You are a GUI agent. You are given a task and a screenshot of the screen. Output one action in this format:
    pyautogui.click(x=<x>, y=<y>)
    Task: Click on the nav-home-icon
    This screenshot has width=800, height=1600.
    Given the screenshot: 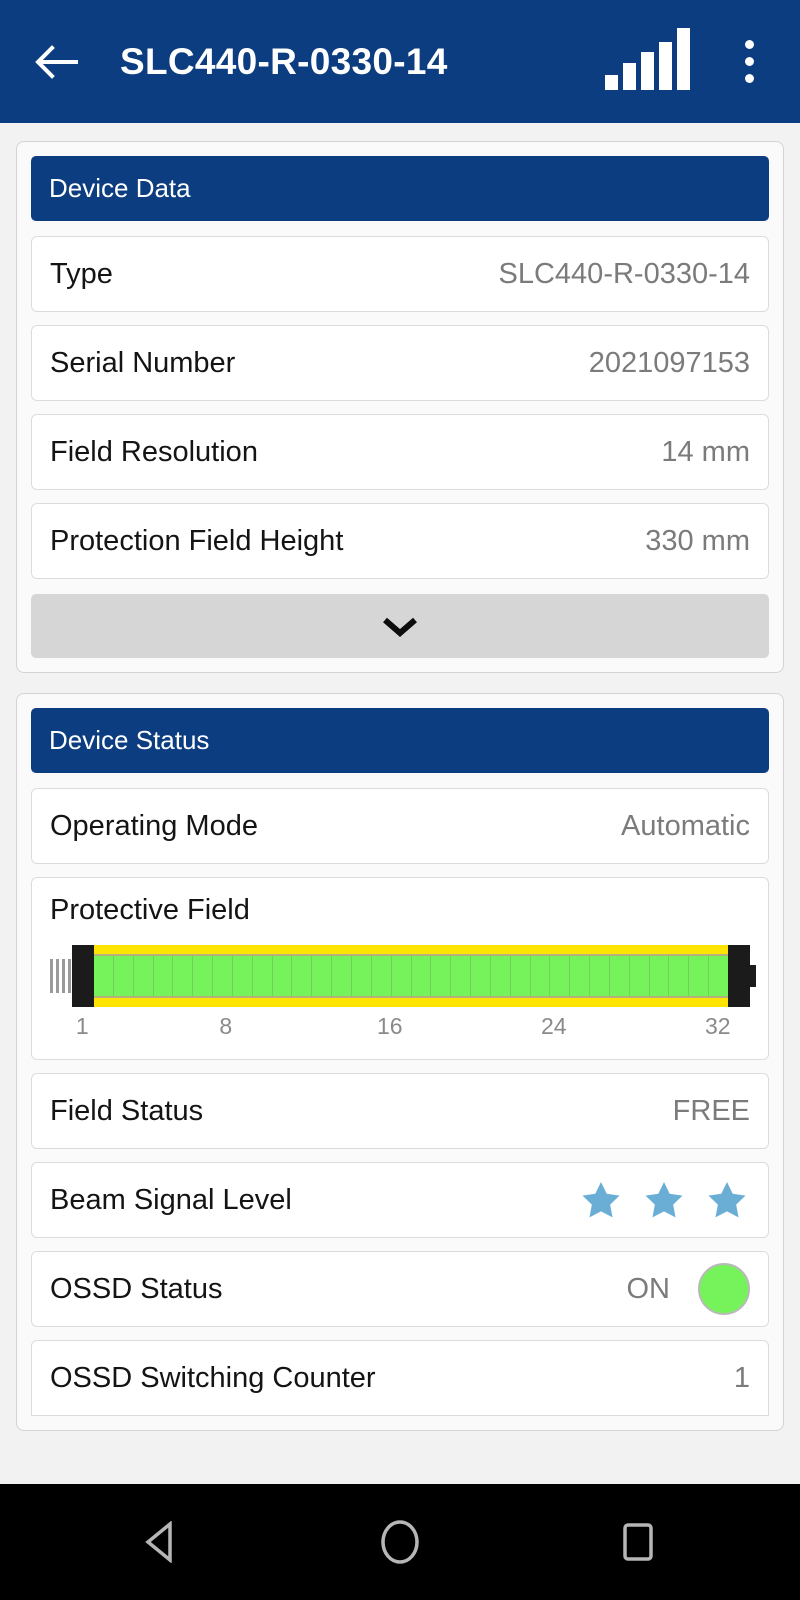 What is the action you would take?
    pyautogui.click(x=400, y=1542)
    